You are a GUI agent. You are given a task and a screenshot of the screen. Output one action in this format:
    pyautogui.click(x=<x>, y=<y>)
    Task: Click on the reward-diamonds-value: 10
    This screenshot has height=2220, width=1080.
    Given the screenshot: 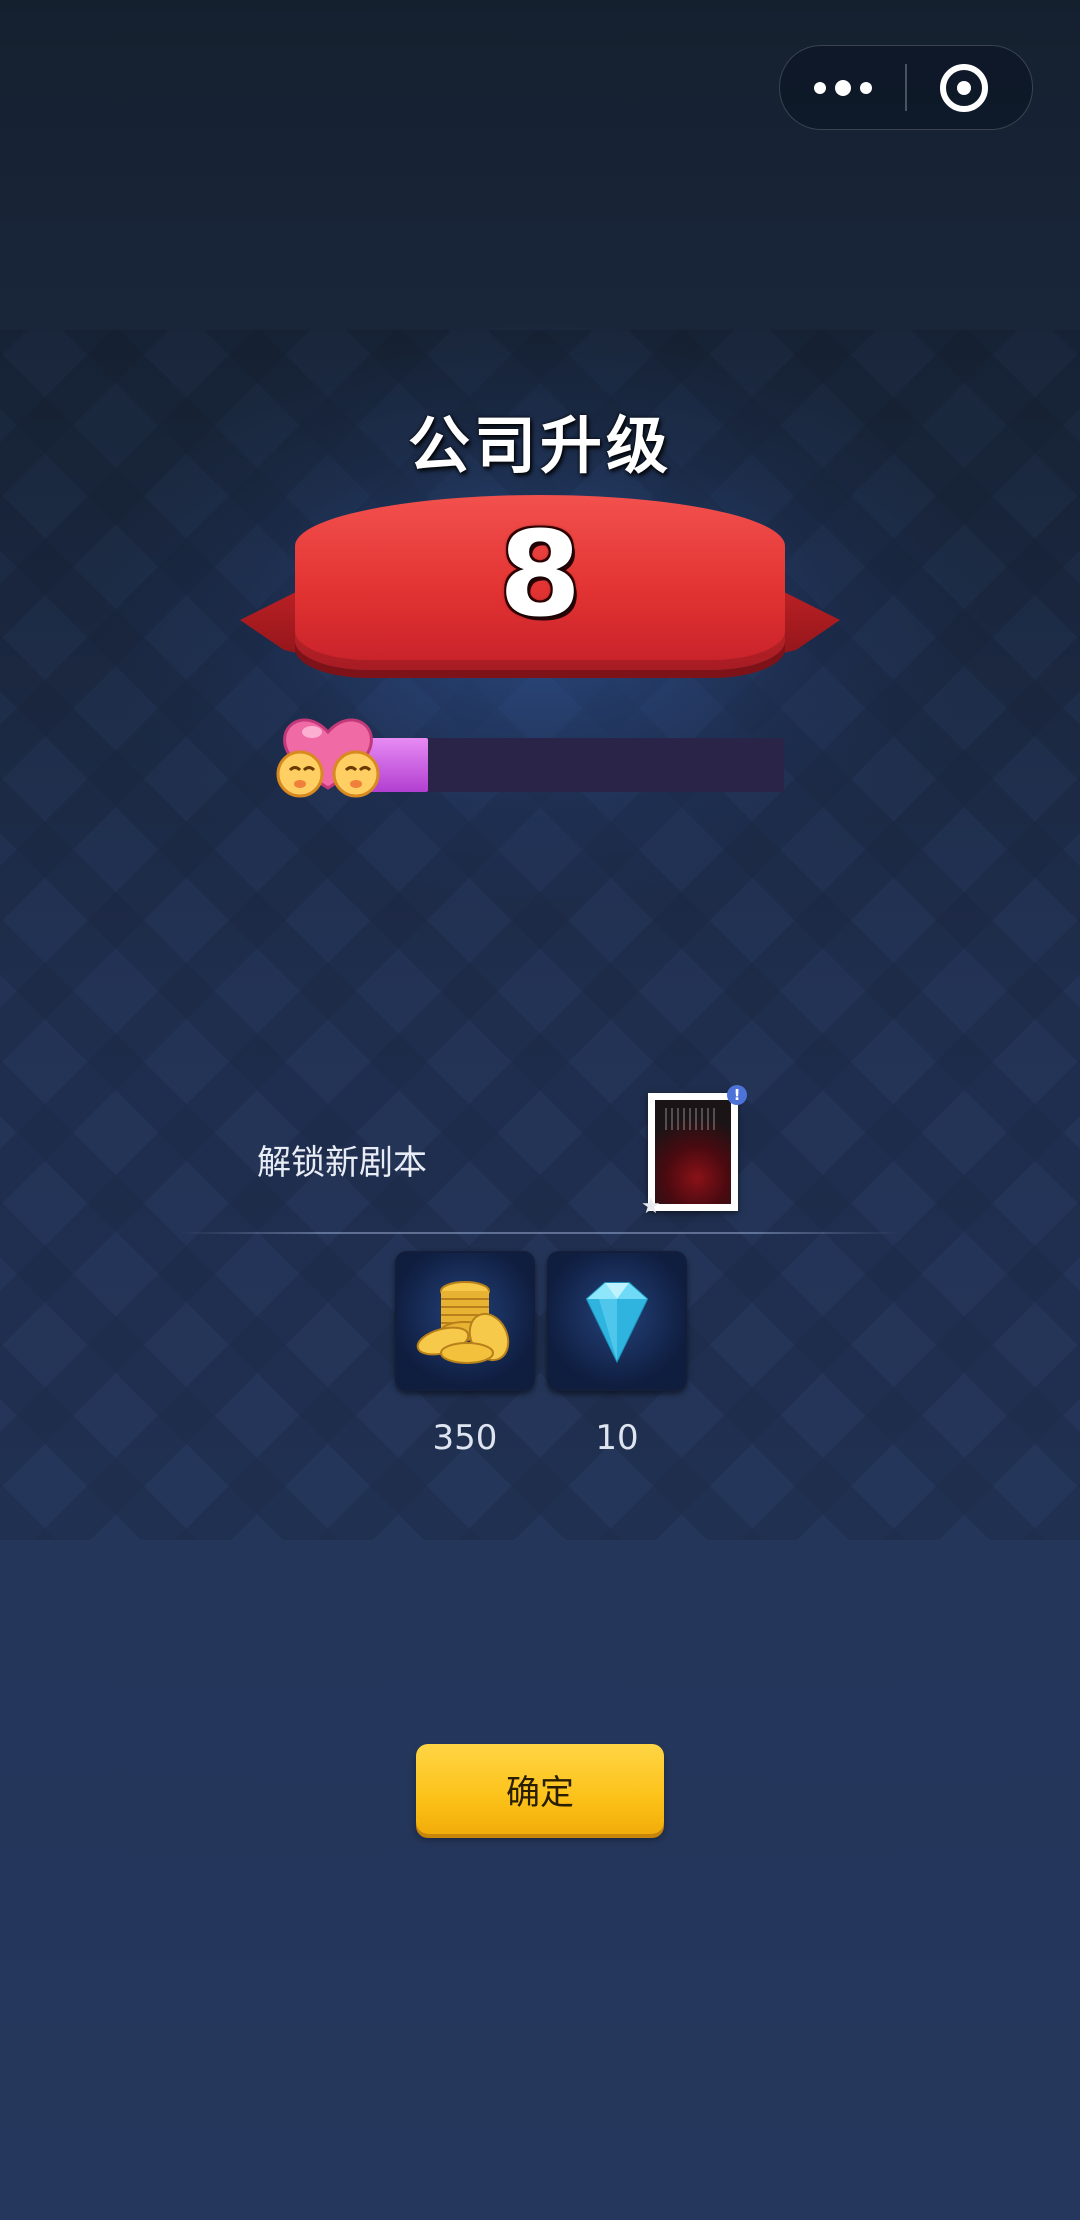 What is the action you would take?
    pyautogui.click(x=617, y=1438)
    